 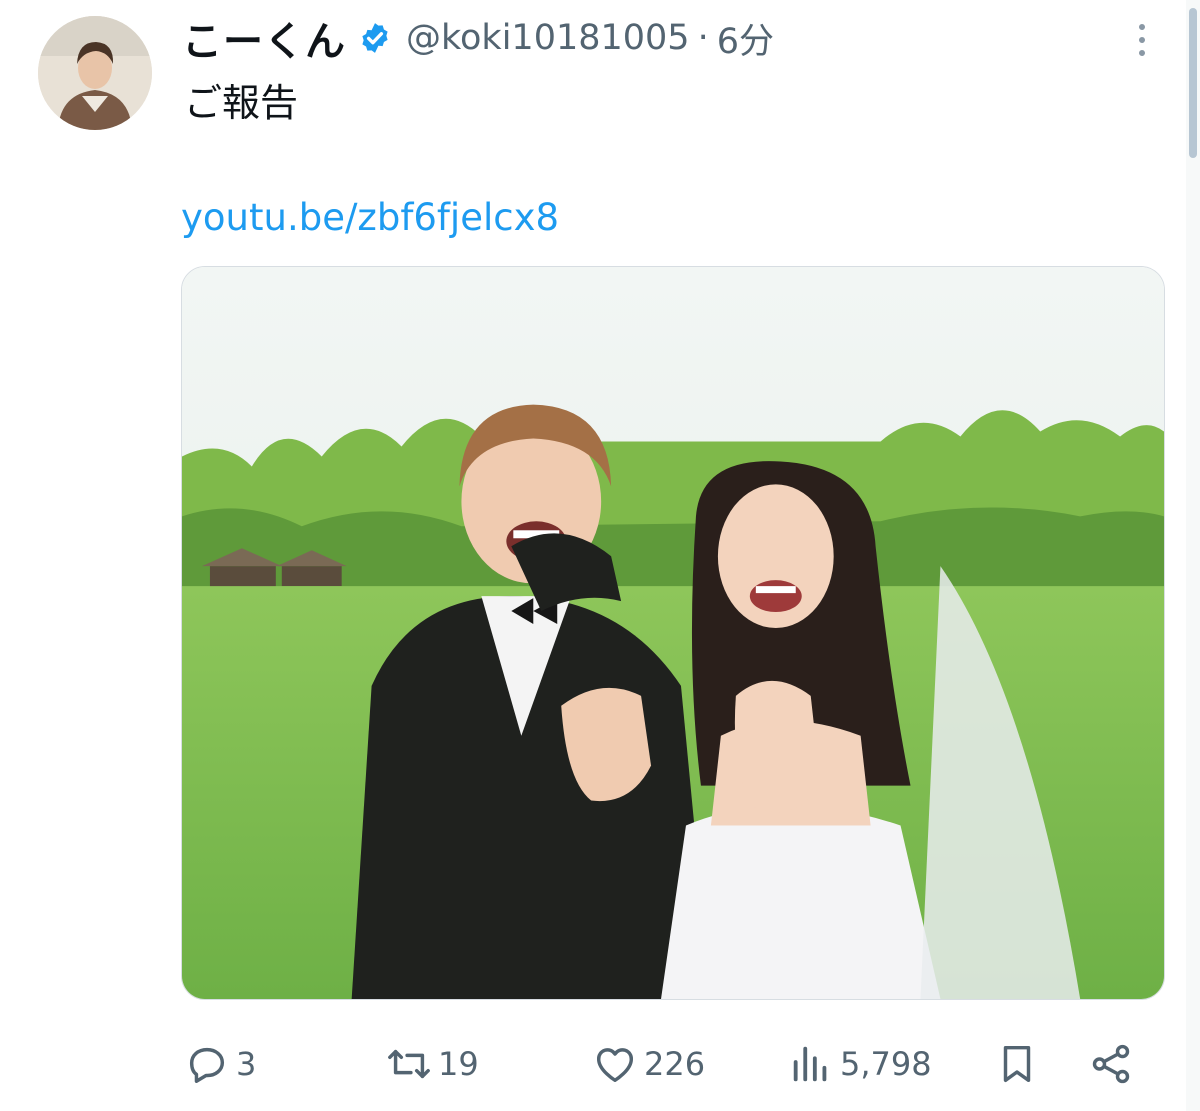 I want to click on scrollbar, so click(x=1193, y=555).